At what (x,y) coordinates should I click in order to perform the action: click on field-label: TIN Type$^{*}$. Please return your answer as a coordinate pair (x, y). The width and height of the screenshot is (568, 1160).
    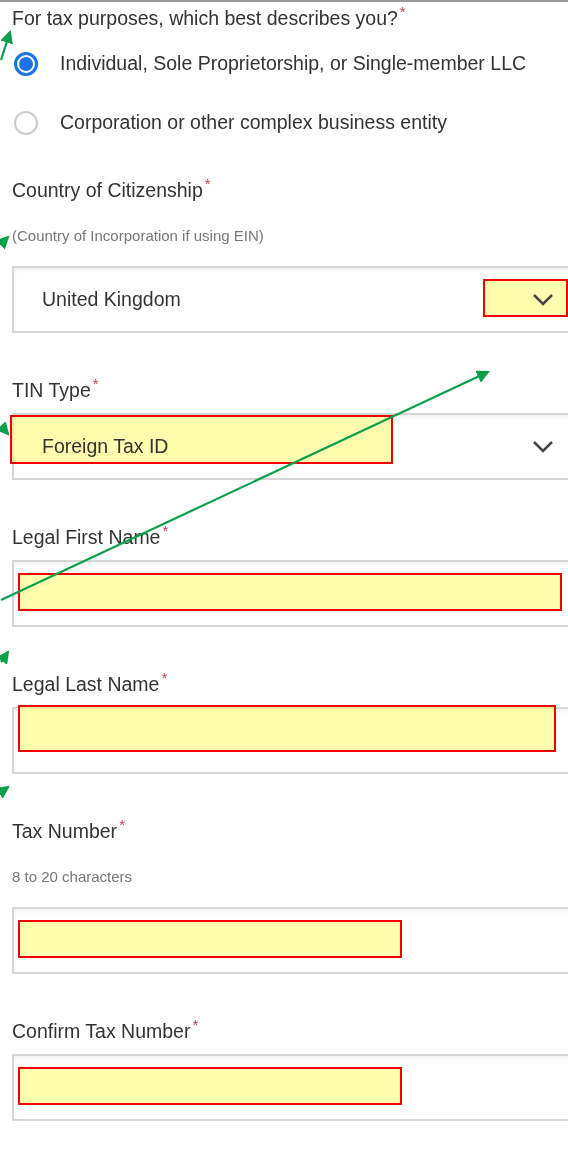
    Looking at the image, I should click on (55, 390).